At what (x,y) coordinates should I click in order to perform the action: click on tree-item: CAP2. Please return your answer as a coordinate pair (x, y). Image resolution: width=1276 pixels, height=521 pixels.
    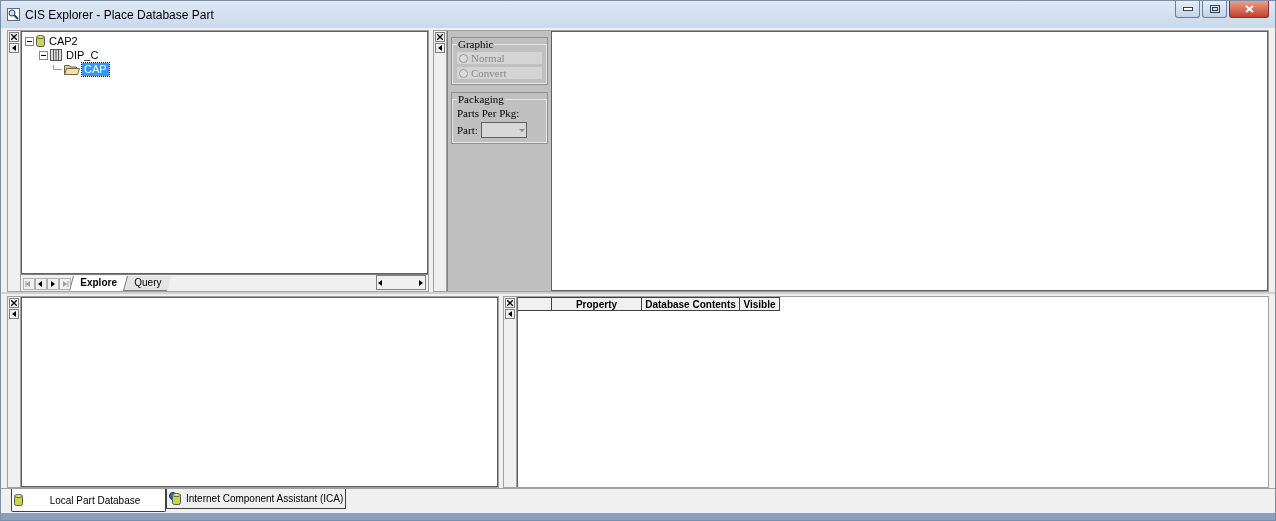
    Looking at the image, I should click on (63, 41).